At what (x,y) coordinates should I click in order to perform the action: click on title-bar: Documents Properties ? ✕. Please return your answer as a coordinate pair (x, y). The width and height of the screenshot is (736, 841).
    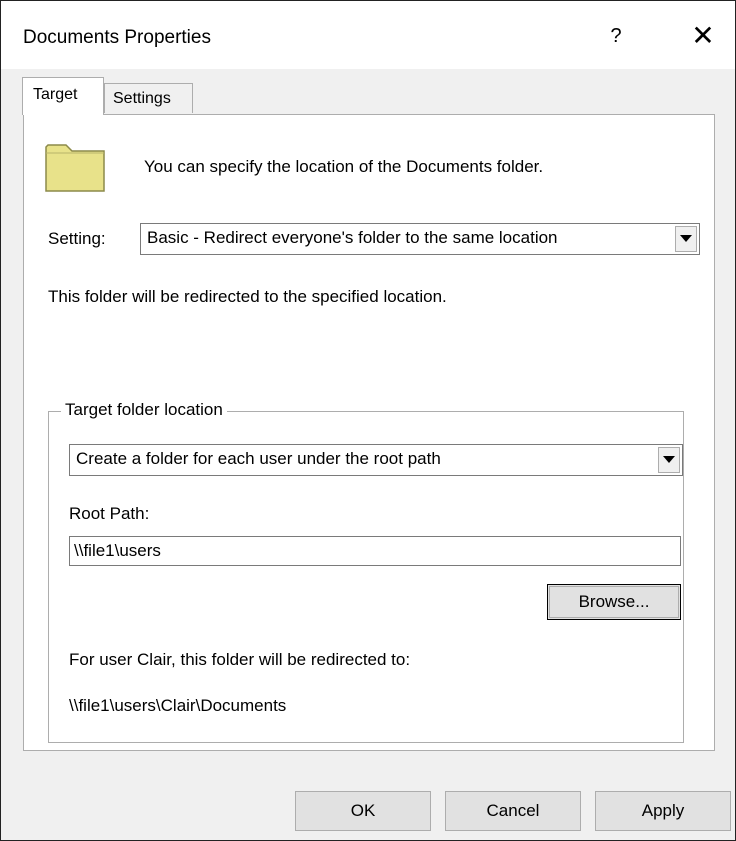
    Looking at the image, I should click on (368, 35).